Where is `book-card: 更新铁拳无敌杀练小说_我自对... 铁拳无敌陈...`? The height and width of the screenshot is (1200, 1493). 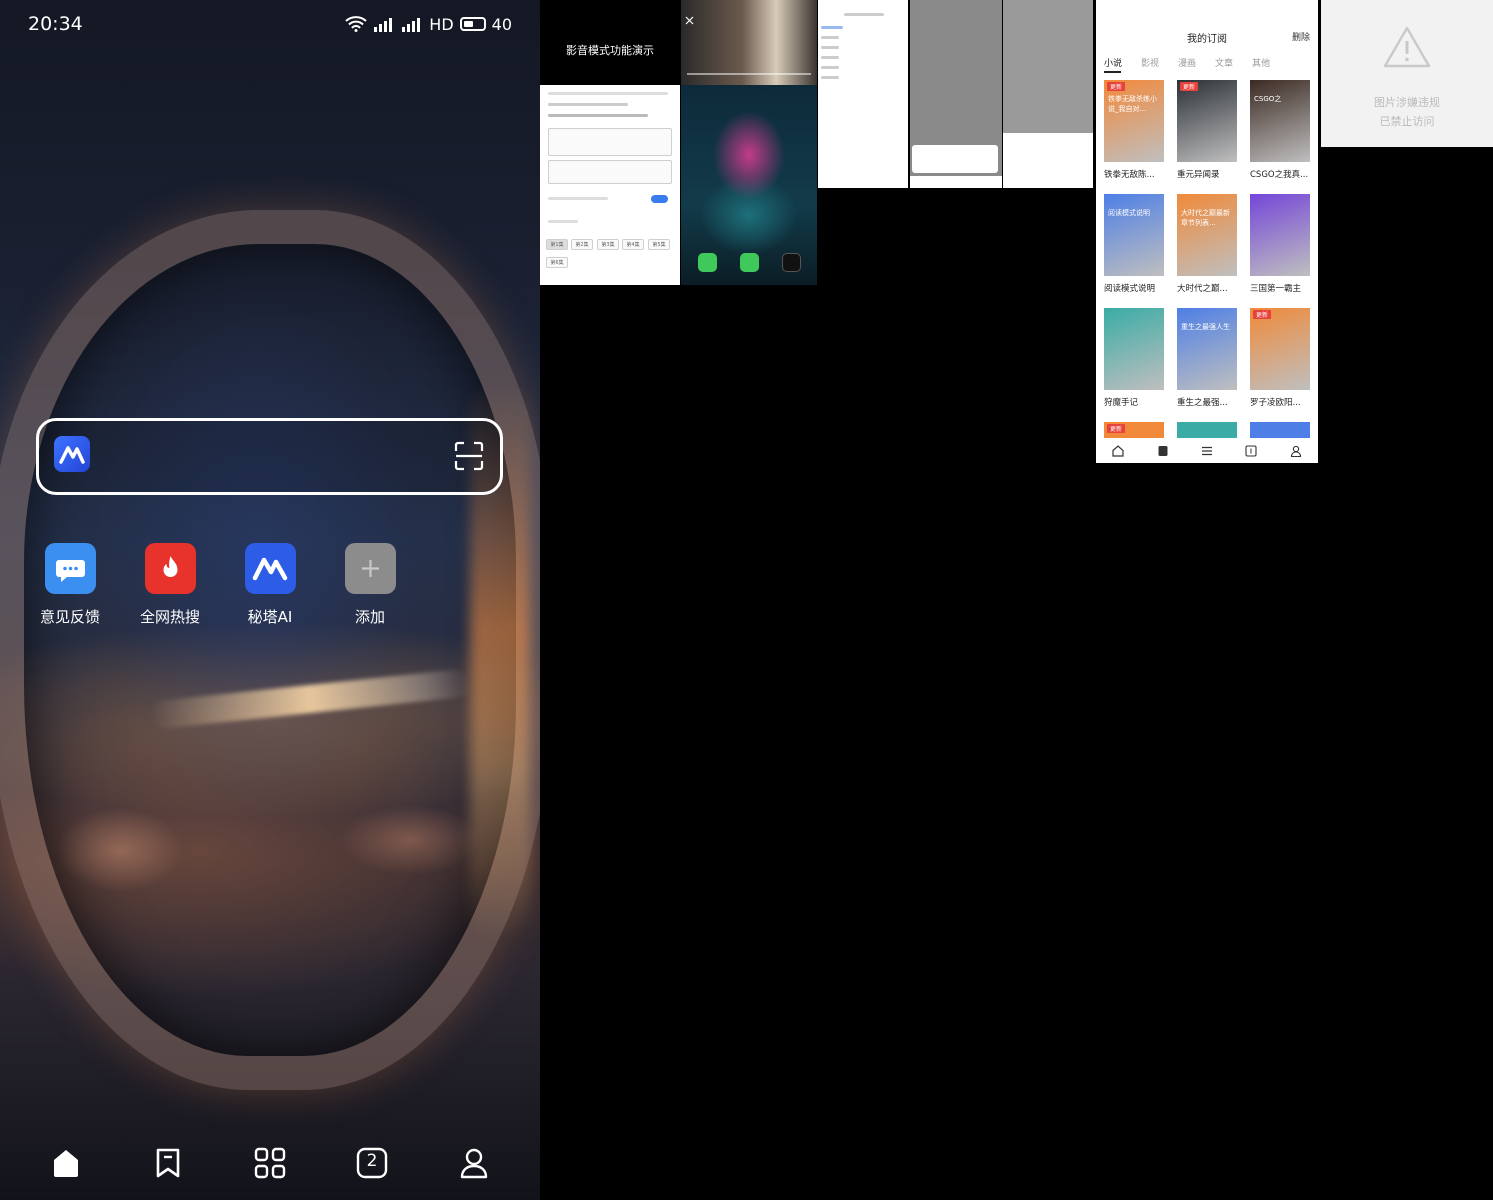 book-card: 更新铁拳无敌杀练小说_我自对... 铁拳无敌陈... is located at coordinates (1134, 130).